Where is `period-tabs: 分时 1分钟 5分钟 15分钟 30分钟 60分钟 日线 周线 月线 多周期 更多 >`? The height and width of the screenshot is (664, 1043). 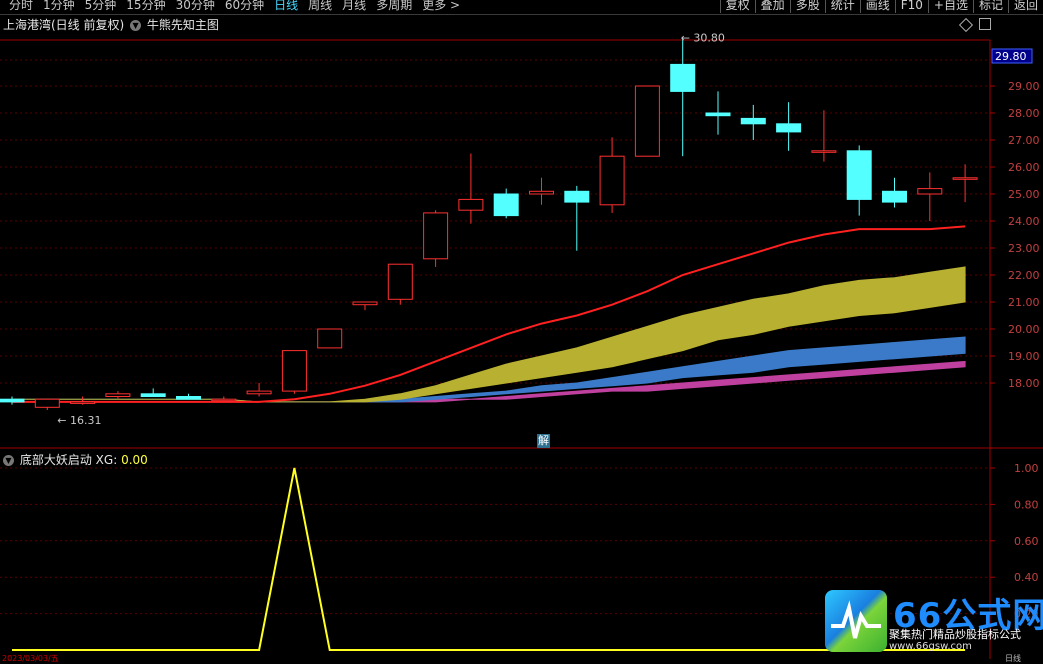
period-tabs: 分时 1分钟 5分钟 15分钟 30分钟 60分钟 日线 周线 月线 多周期 更多 > is located at coordinates (234, 6).